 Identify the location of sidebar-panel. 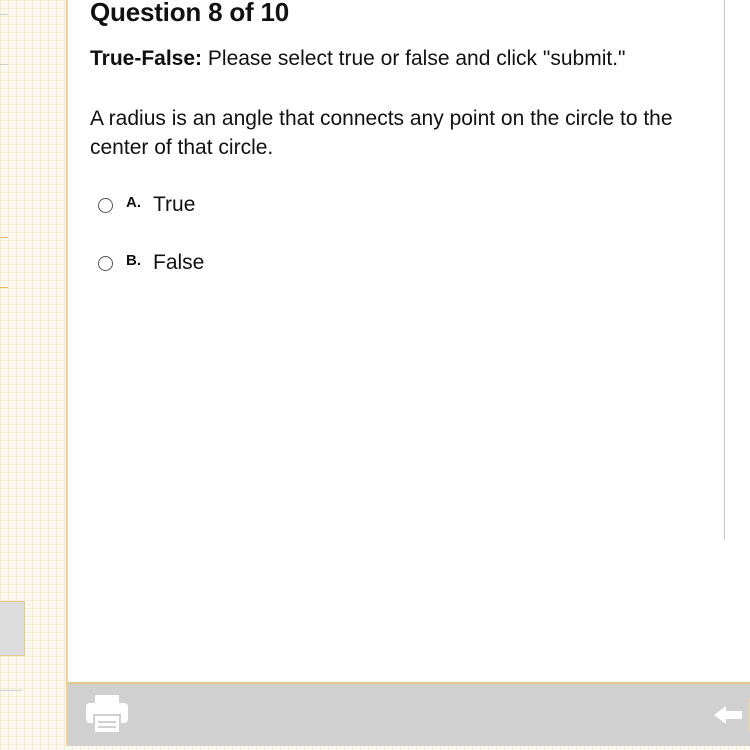
(12, 628).